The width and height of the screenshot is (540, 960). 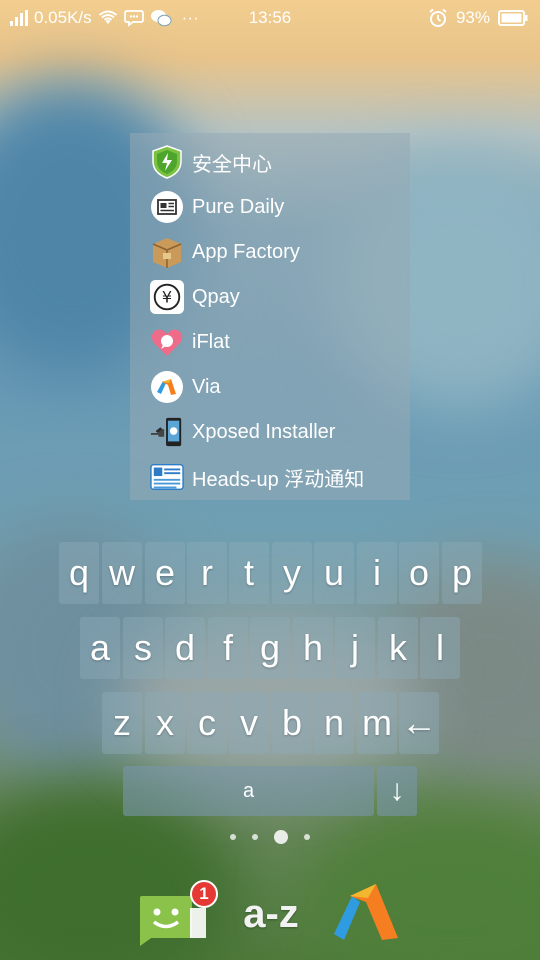 I want to click on app-label: Heads-up 浮动通知, so click(x=278, y=479).